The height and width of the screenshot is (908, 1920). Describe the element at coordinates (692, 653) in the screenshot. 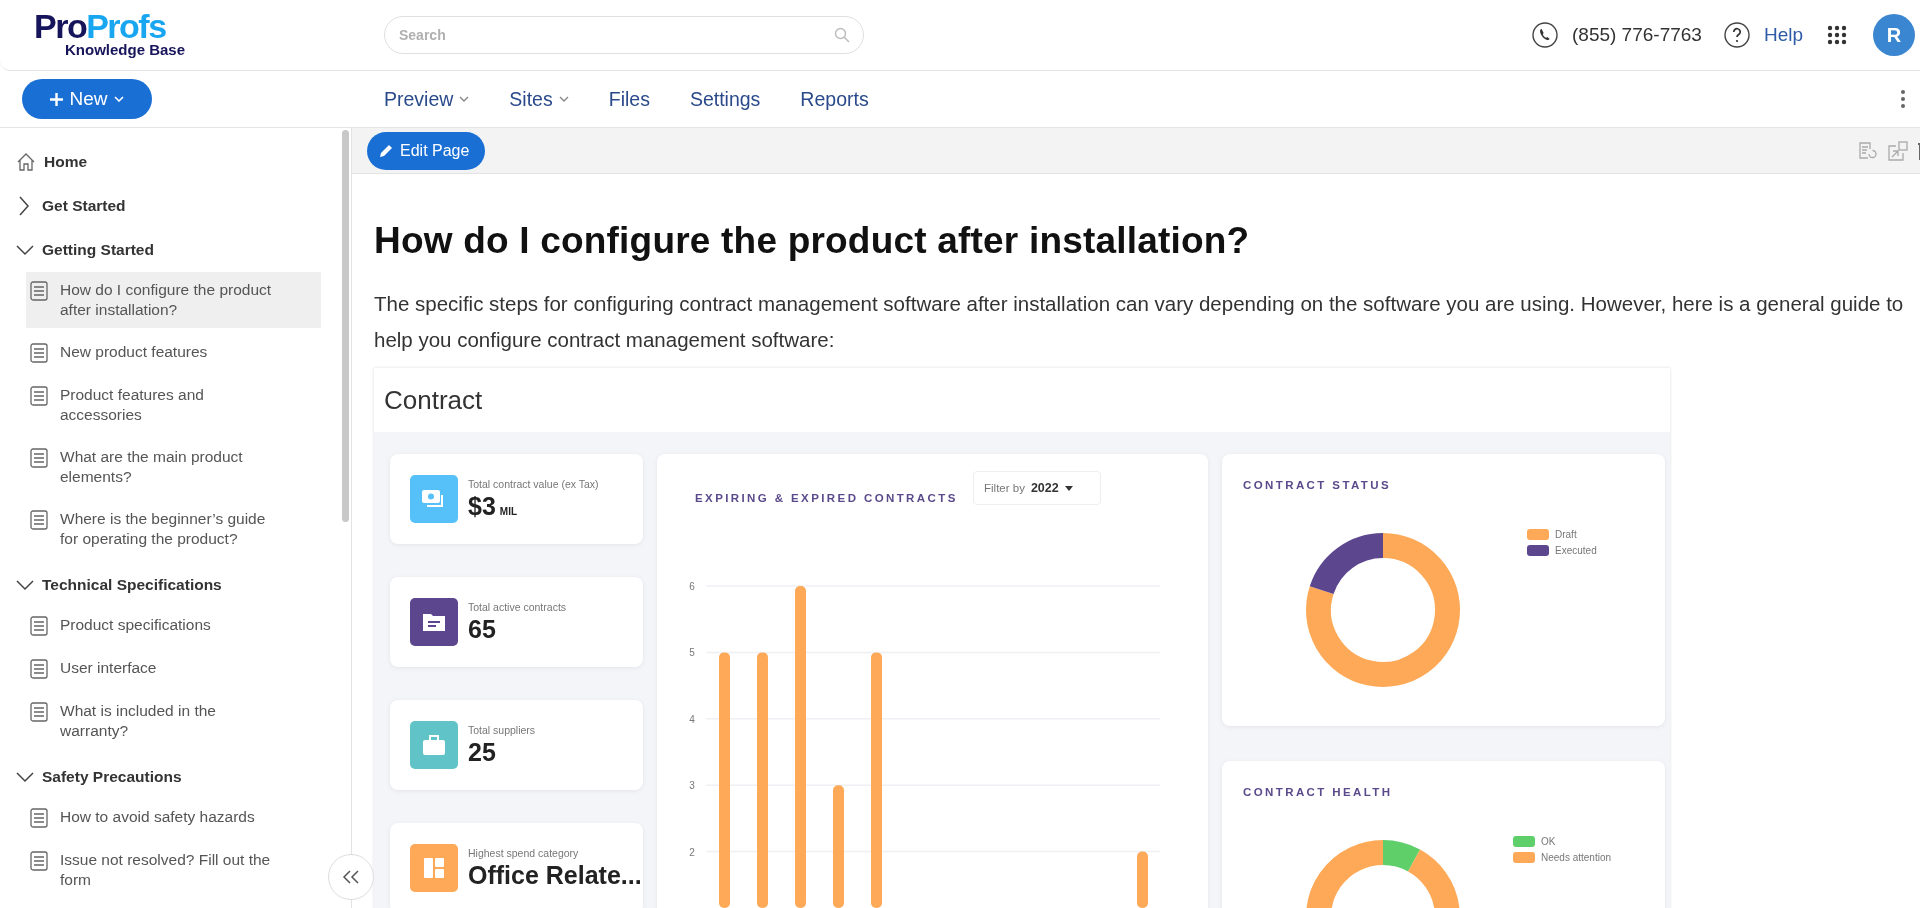

I see `axis-tick-label: 5` at that location.